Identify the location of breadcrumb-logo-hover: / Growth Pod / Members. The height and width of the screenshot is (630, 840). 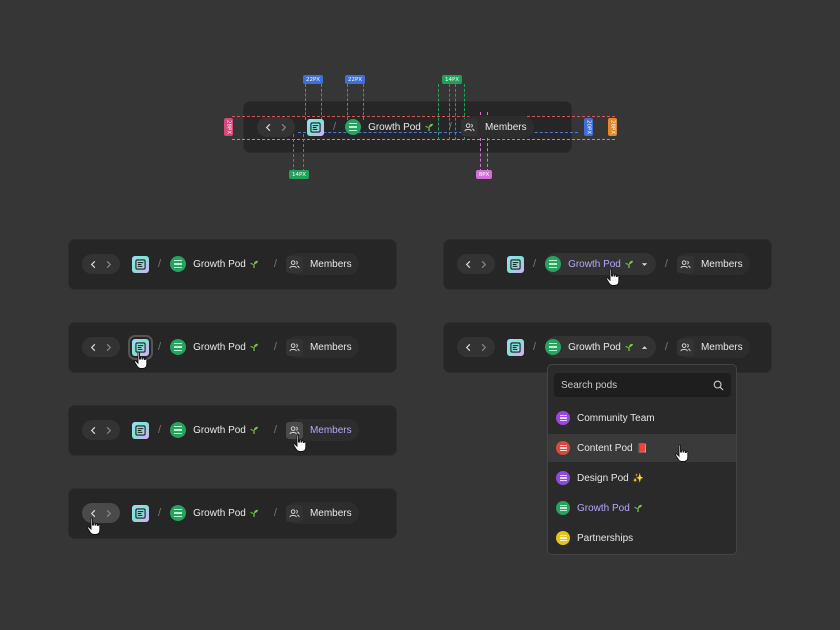
(220, 347).